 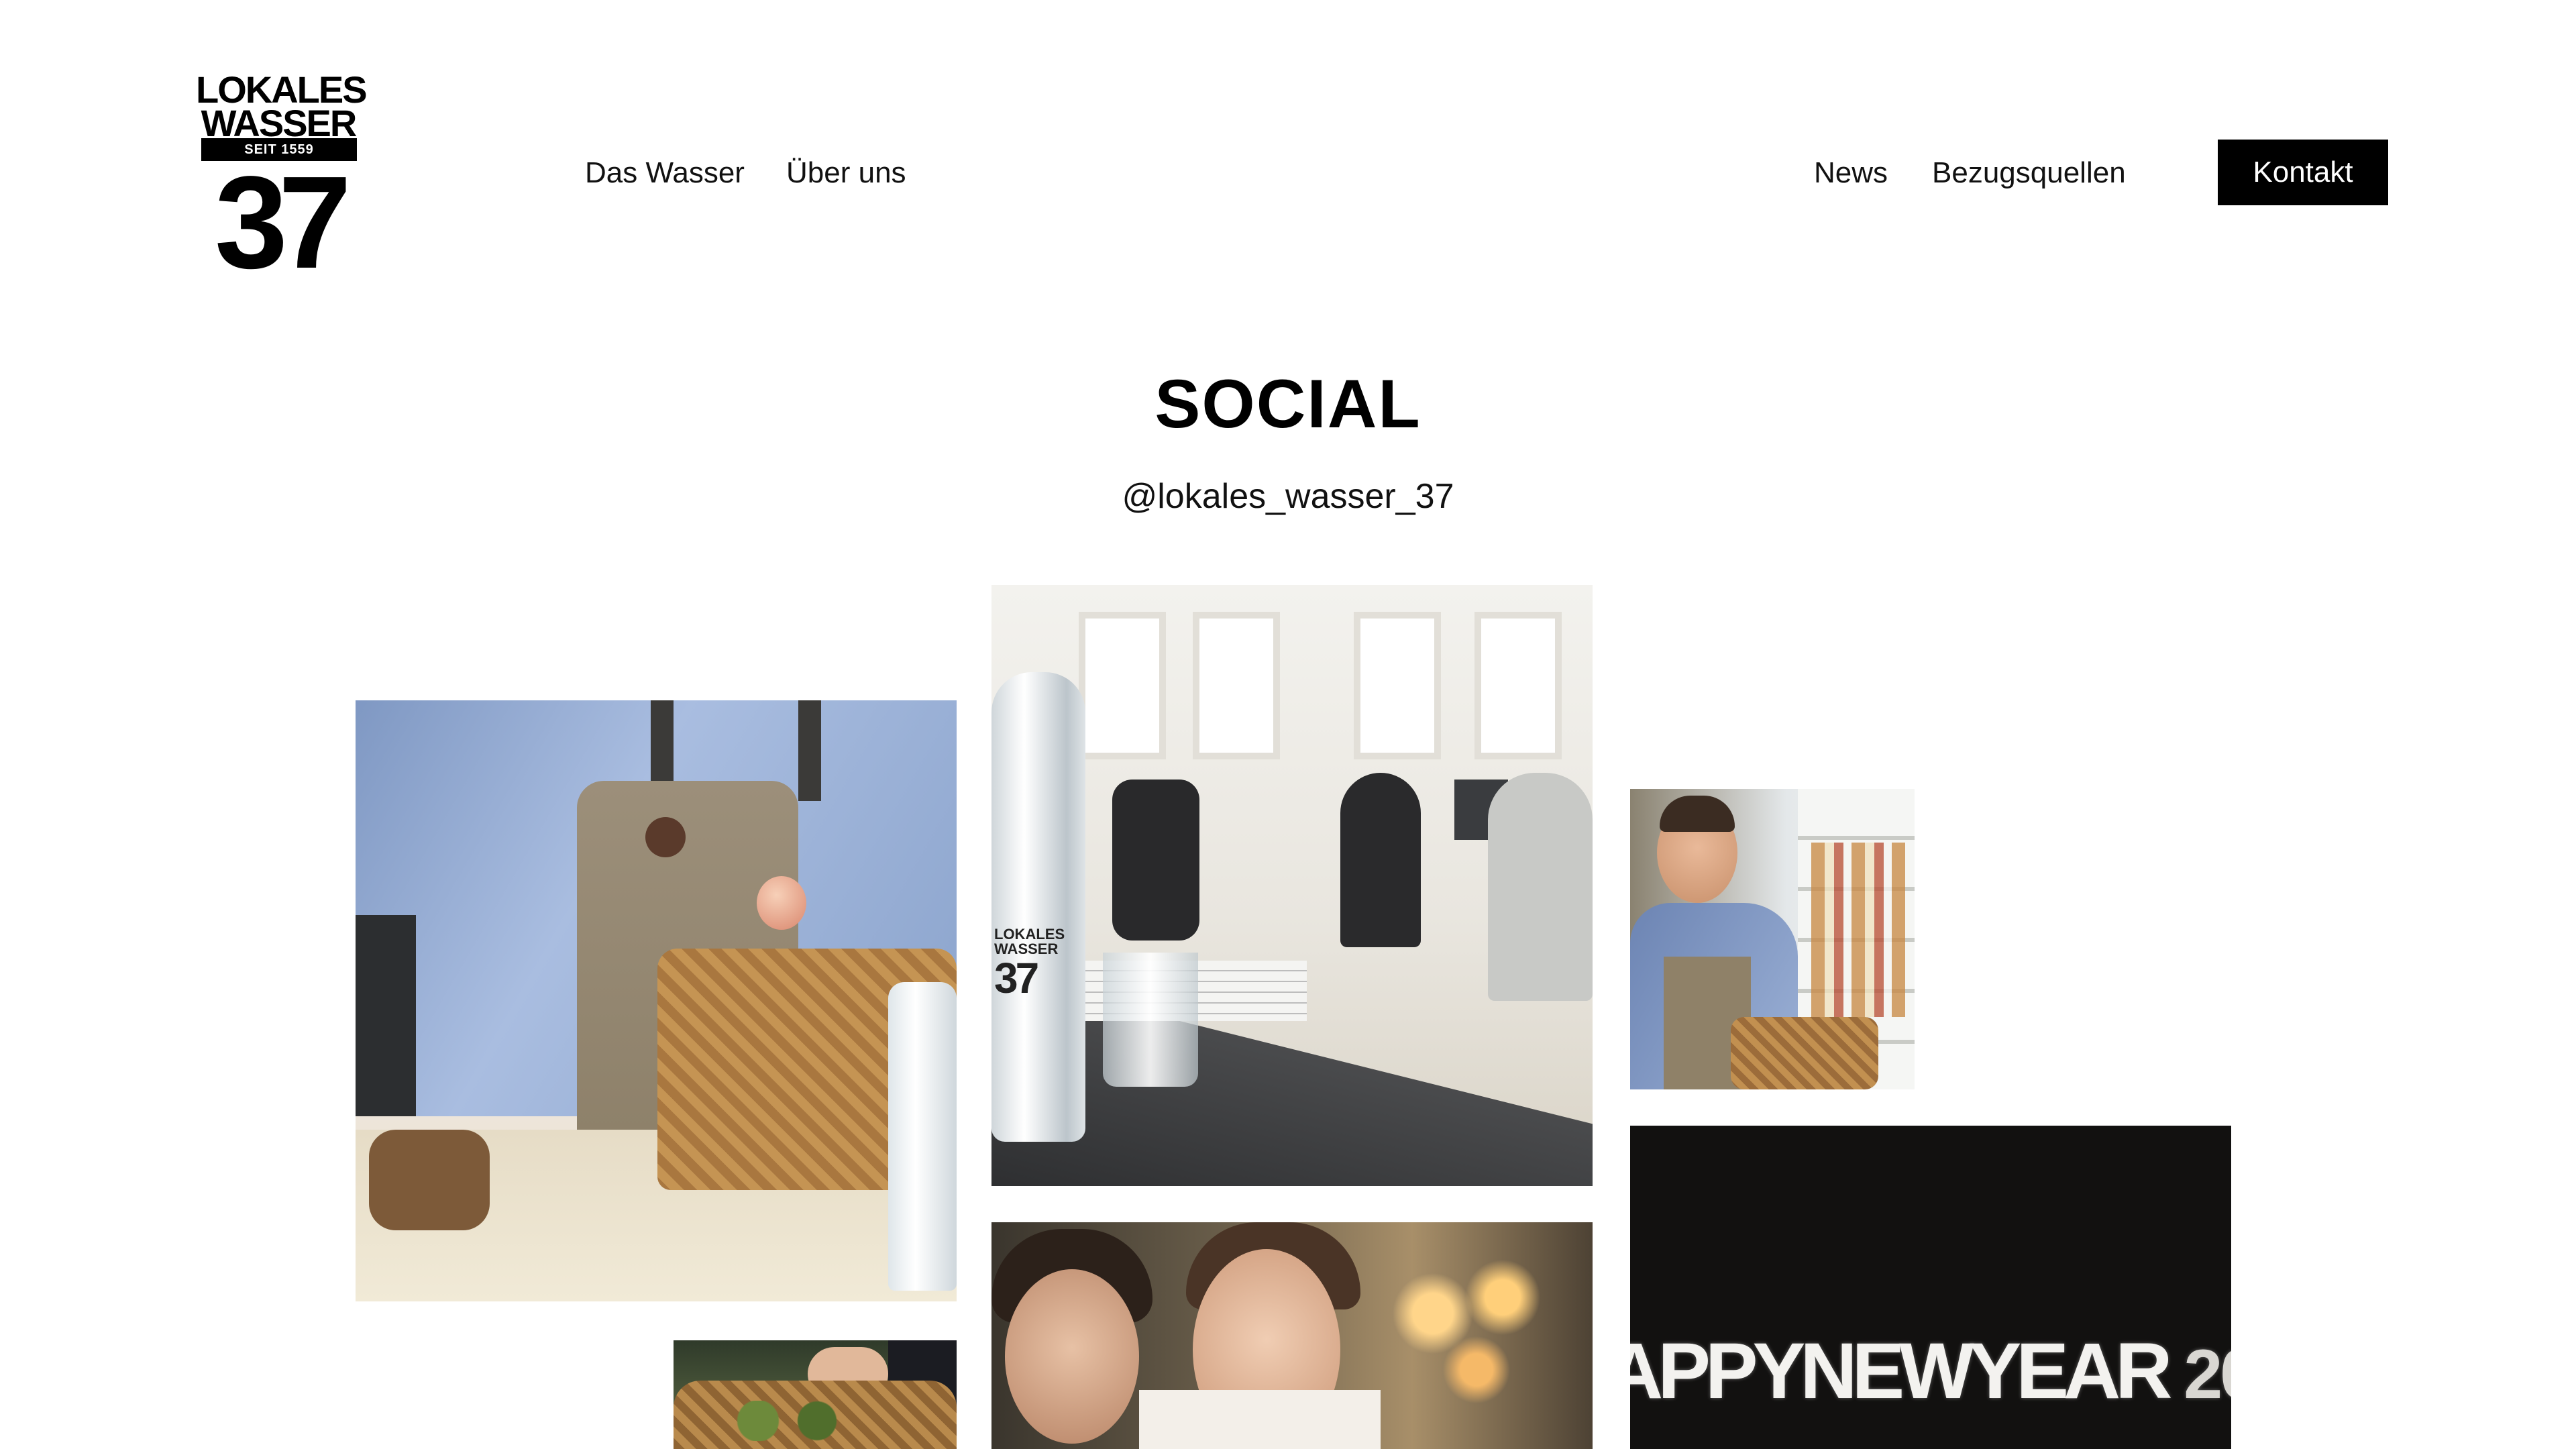 What do you see at coordinates (1016, 978) in the screenshot?
I see `bottle-label-number: 37` at bounding box center [1016, 978].